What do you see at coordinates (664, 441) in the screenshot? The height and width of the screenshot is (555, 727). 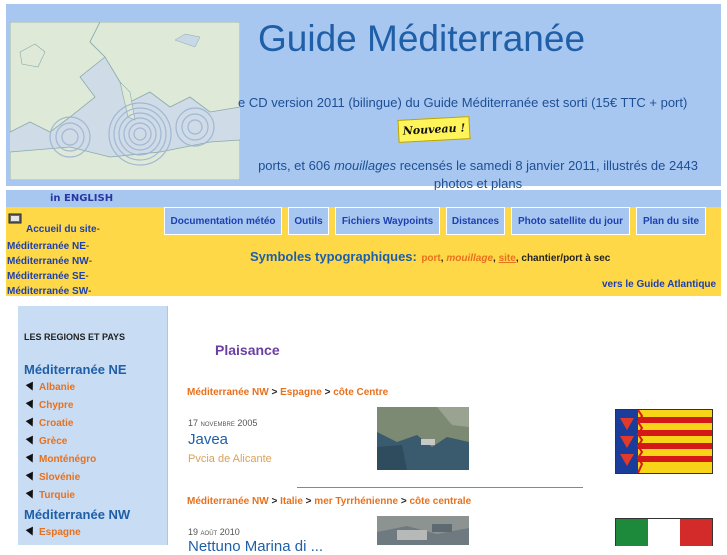 I see `valencia-flag-image` at bounding box center [664, 441].